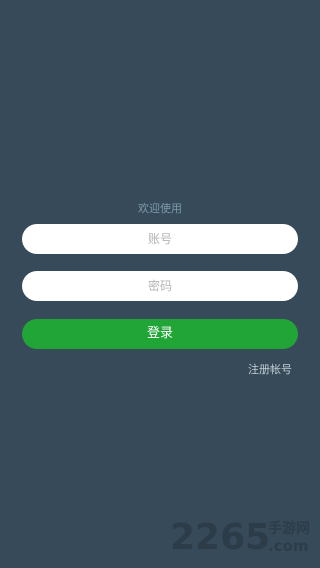 The height and width of the screenshot is (568, 320). Describe the element at coordinates (270, 370) in the screenshot. I see `register-account-link: 注册帐号` at that location.